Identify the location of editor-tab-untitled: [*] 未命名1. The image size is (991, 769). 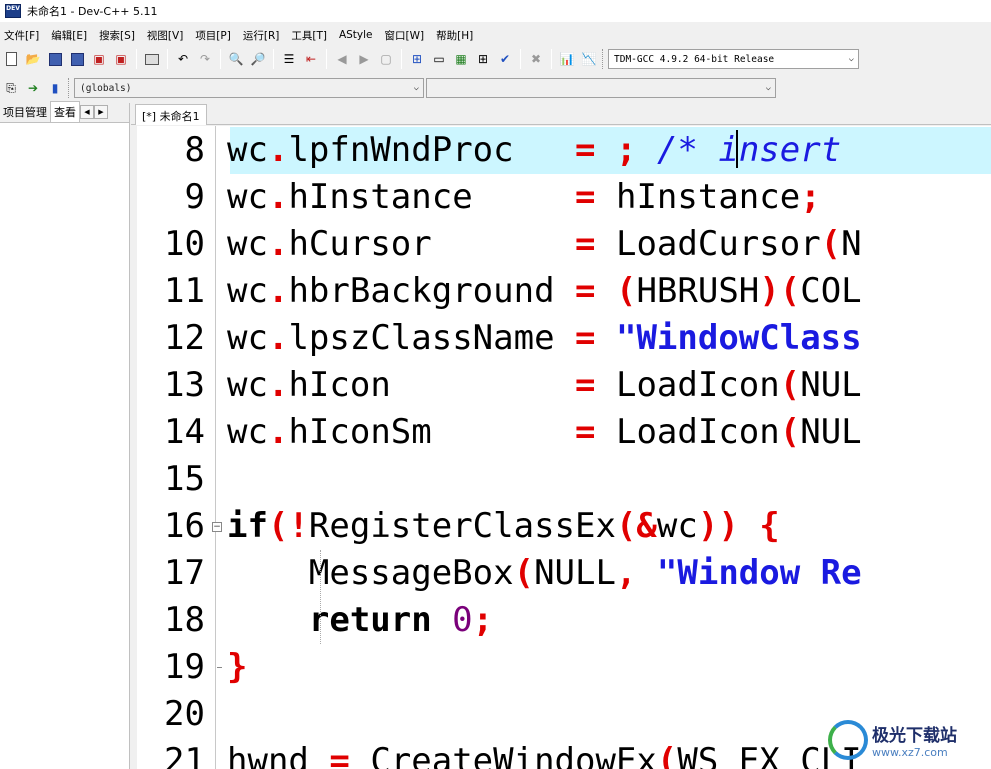
(171, 114).